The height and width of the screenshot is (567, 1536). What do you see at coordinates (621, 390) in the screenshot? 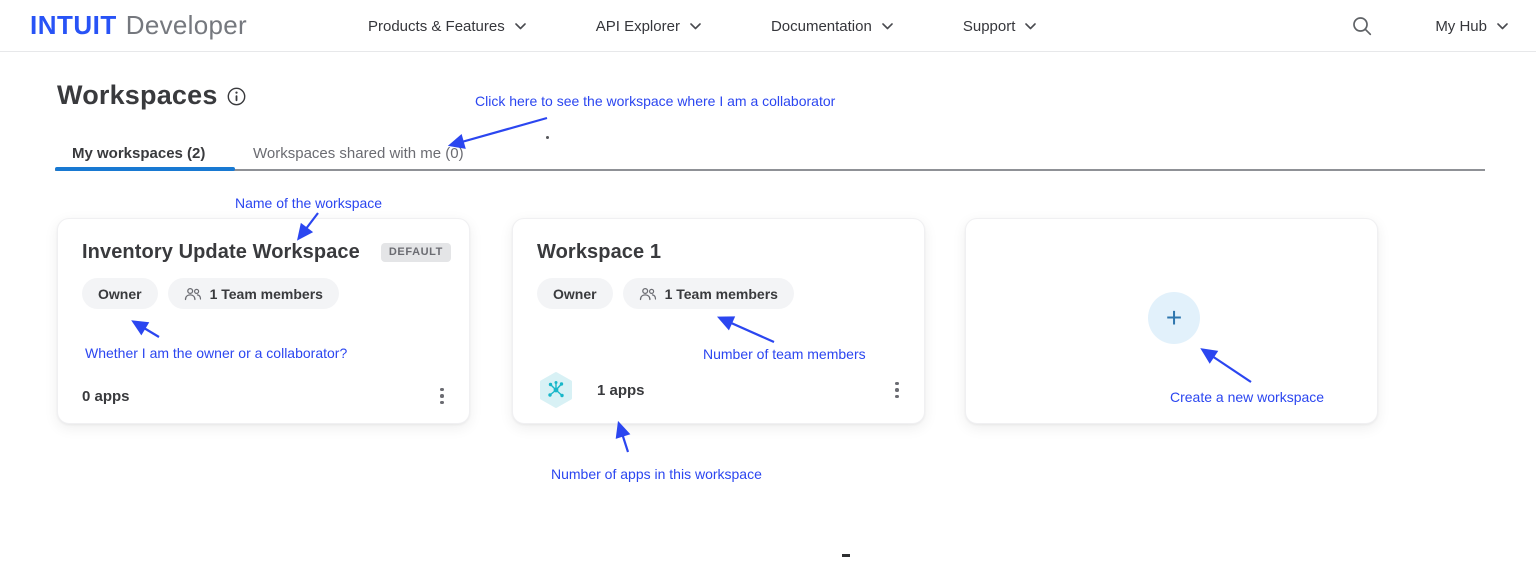
I see `apps-count-label: 1 apps` at bounding box center [621, 390].